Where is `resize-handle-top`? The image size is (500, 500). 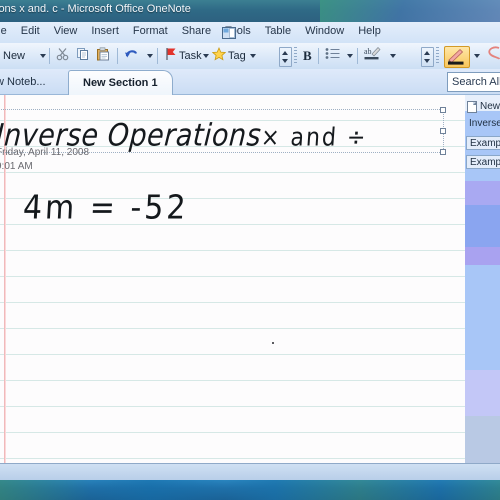 resize-handle-top is located at coordinates (443, 110).